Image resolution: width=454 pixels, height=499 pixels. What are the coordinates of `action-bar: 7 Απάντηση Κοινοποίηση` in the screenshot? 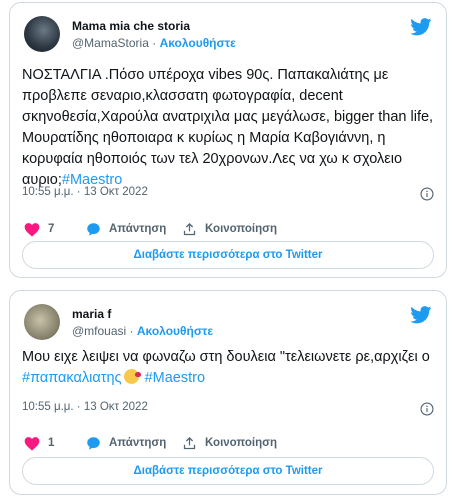 It's located at (228, 229).